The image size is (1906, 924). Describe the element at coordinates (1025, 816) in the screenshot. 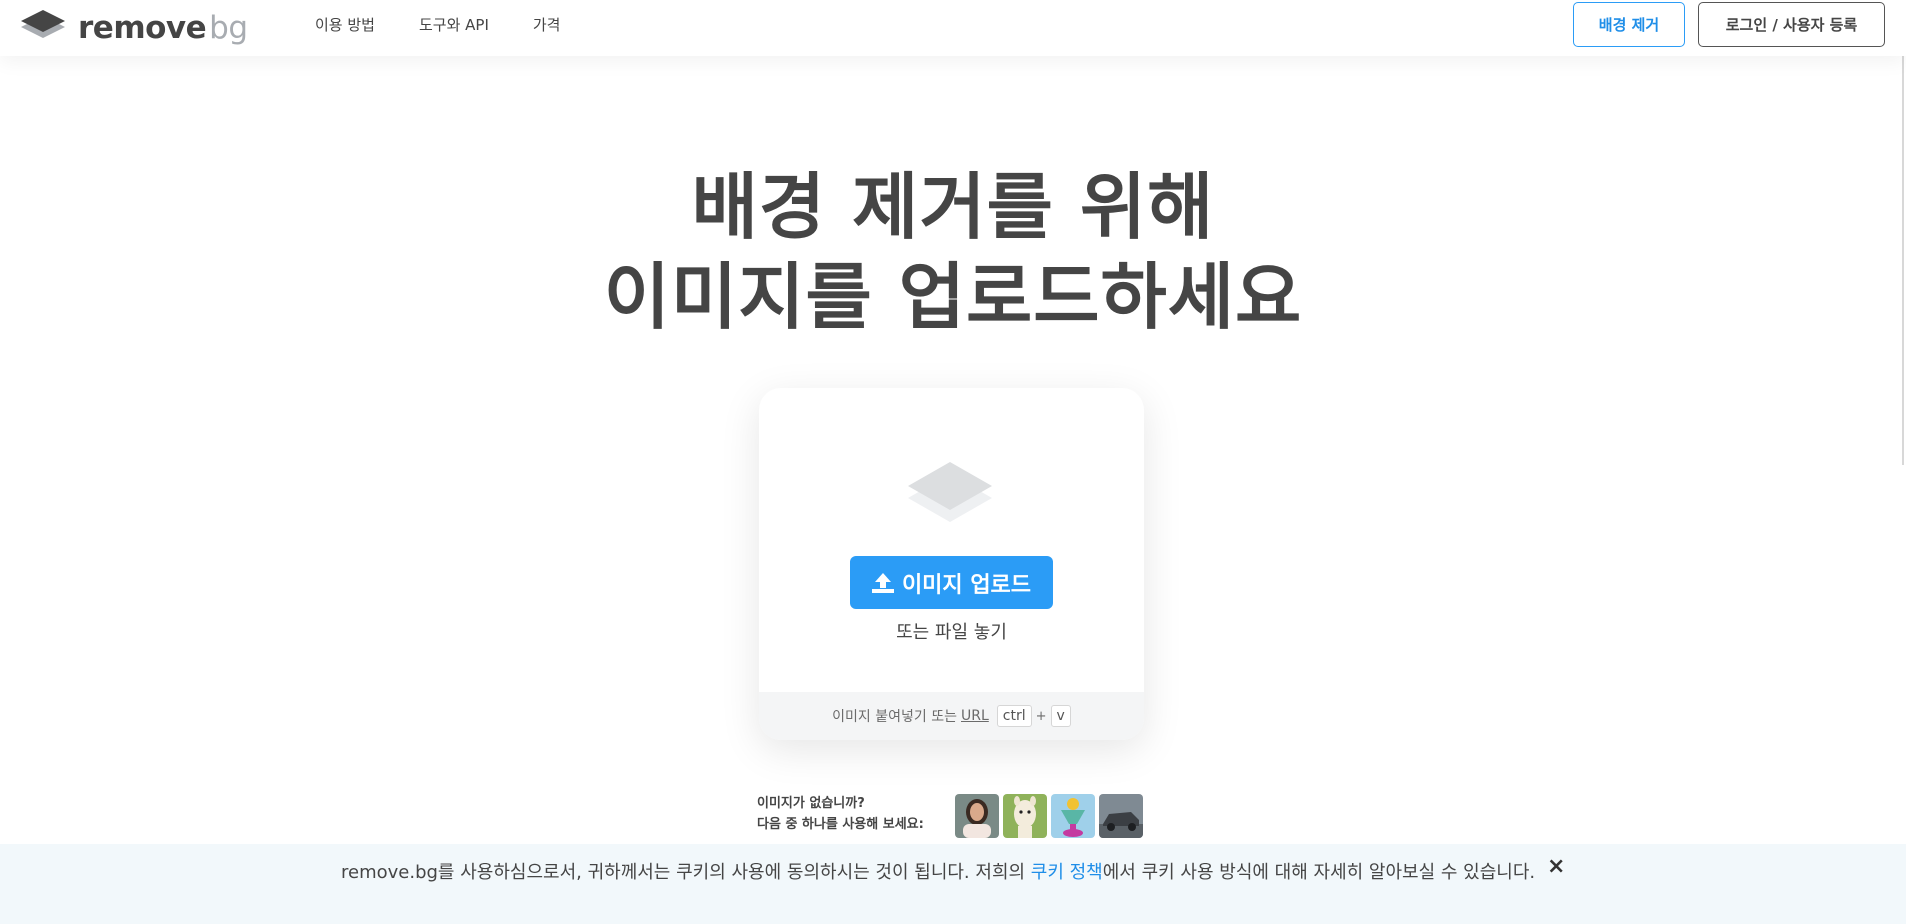

I see `sample-image-alpaca` at that location.